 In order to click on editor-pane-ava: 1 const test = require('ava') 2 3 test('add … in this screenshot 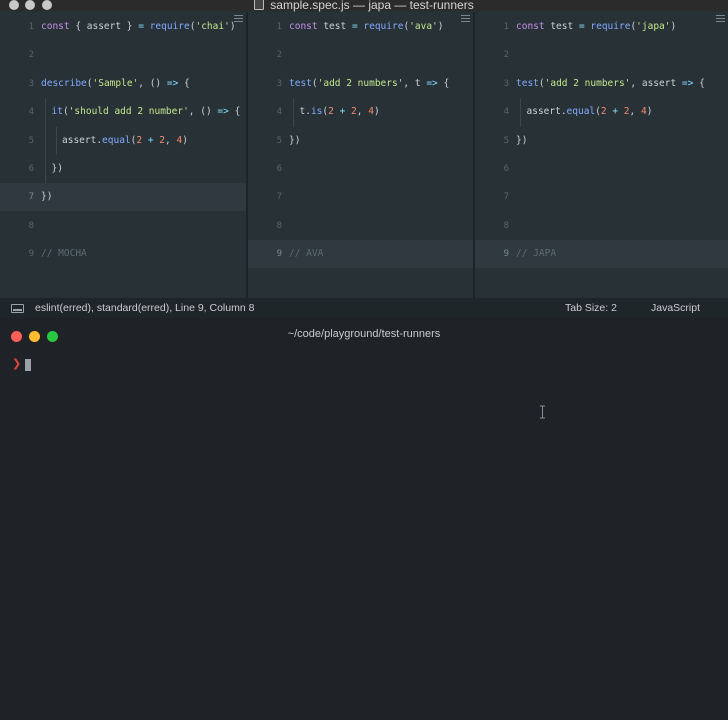, I will do `click(360, 155)`.